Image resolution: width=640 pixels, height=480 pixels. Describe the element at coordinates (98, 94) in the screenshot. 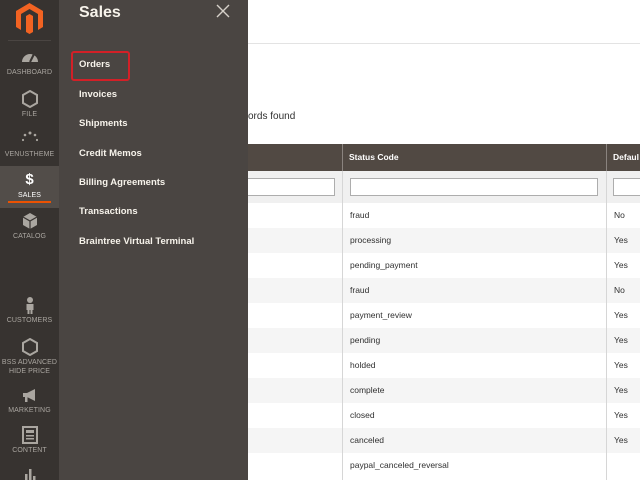

I see `menu-item-invoices: Invoices` at that location.